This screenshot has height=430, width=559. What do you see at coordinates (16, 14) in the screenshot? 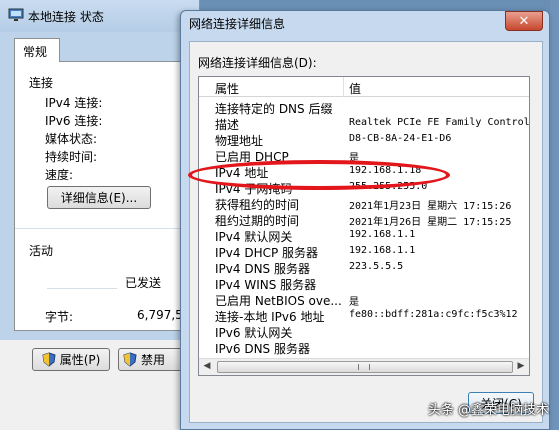
I see `network-icon` at bounding box center [16, 14].